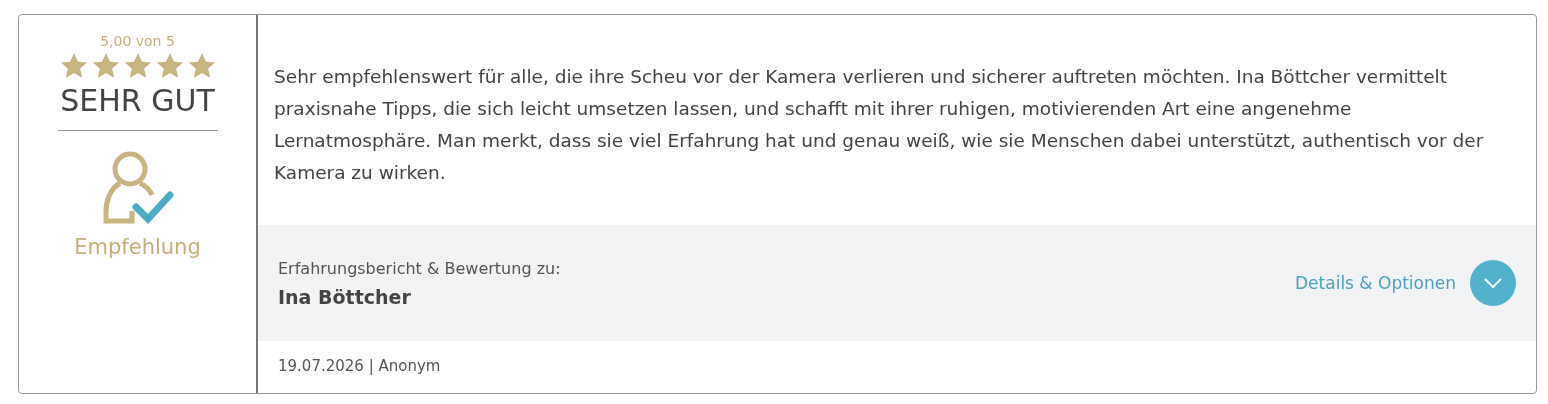 Image resolution: width=1548 pixels, height=404 pixels. What do you see at coordinates (1375, 283) in the screenshot?
I see `details-link: Details & Optionen` at bounding box center [1375, 283].